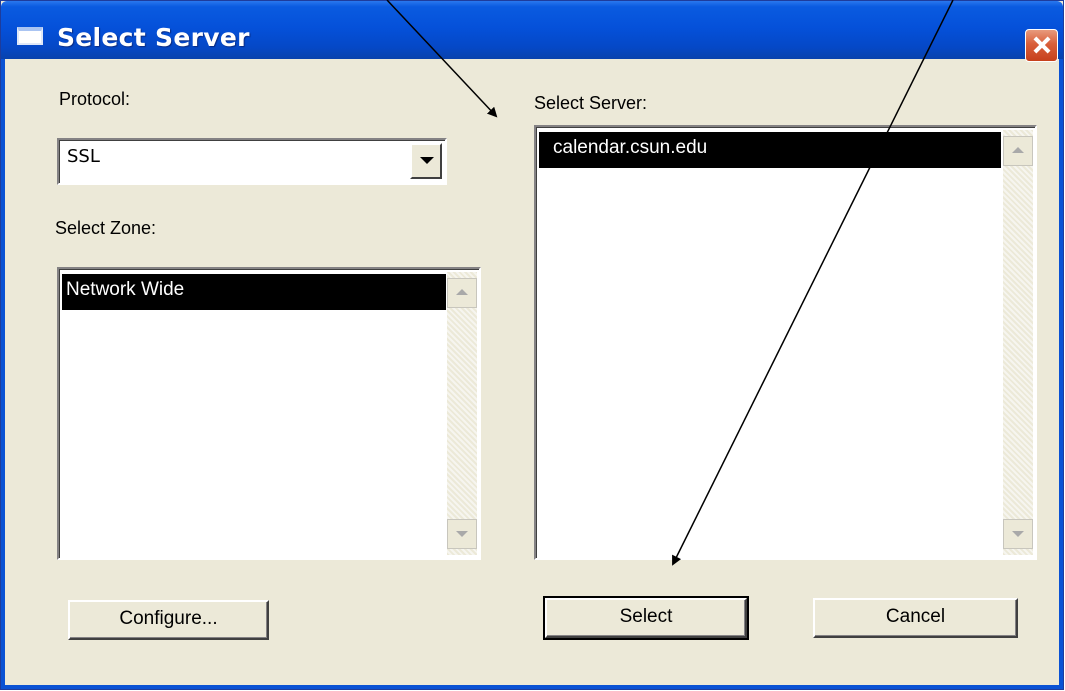 The image size is (1065, 691). Describe the element at coordinates (591, 103) in the screenshot. I see `server-label: Select Server:` at that location.